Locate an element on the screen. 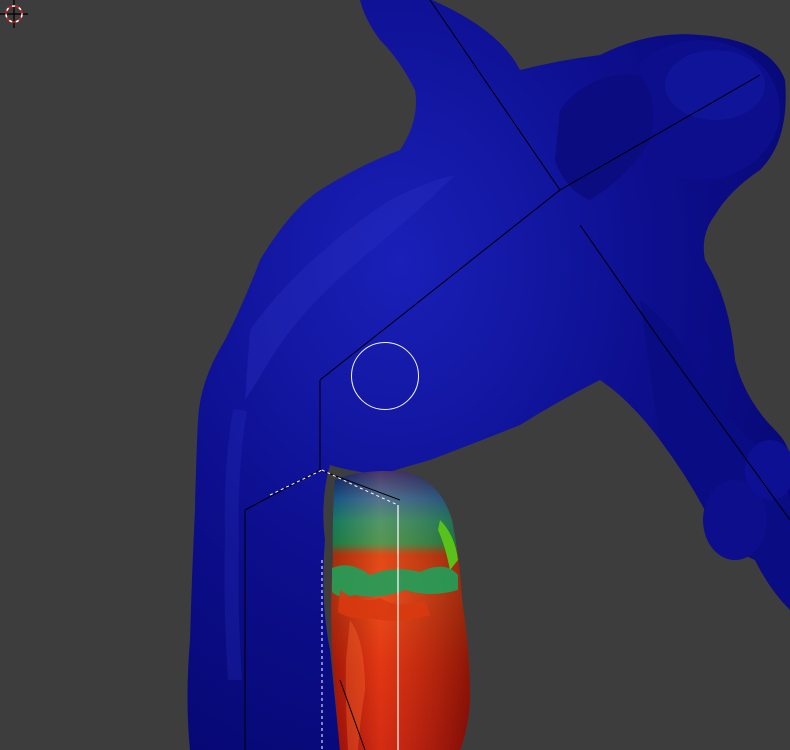 Image resolution: width=790 pixels, height=750 pixels. weighted-limb-mesh is located at coordinates (400, 610).